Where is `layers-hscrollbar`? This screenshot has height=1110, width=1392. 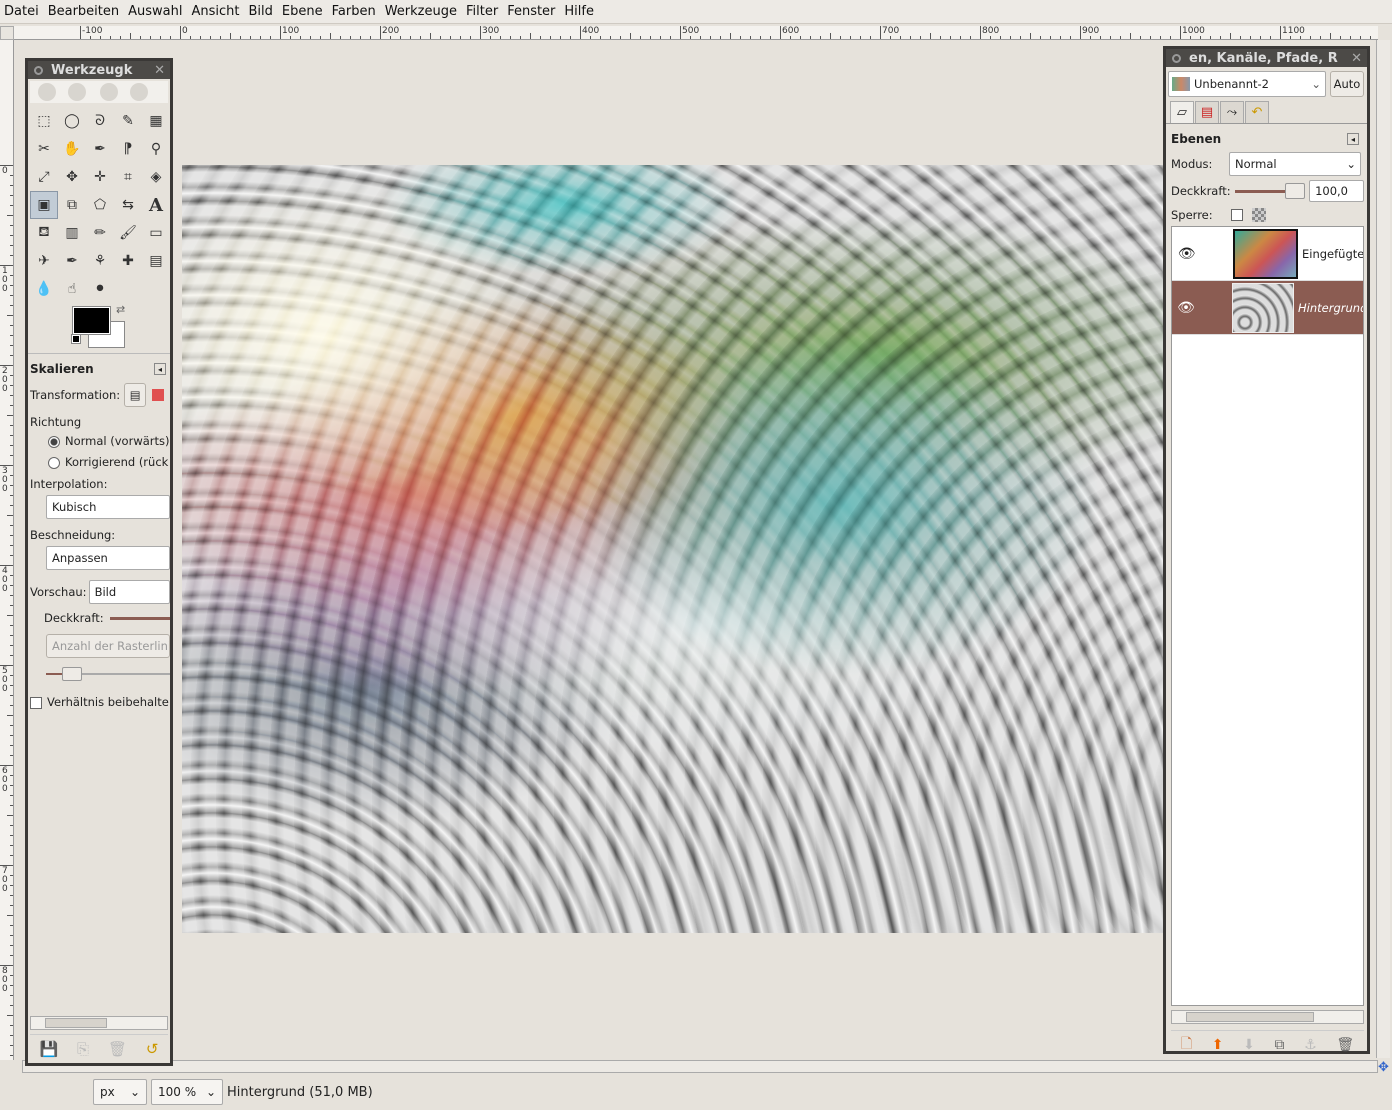 layers-hscrollbar is located at coordinates (1267, 1017).